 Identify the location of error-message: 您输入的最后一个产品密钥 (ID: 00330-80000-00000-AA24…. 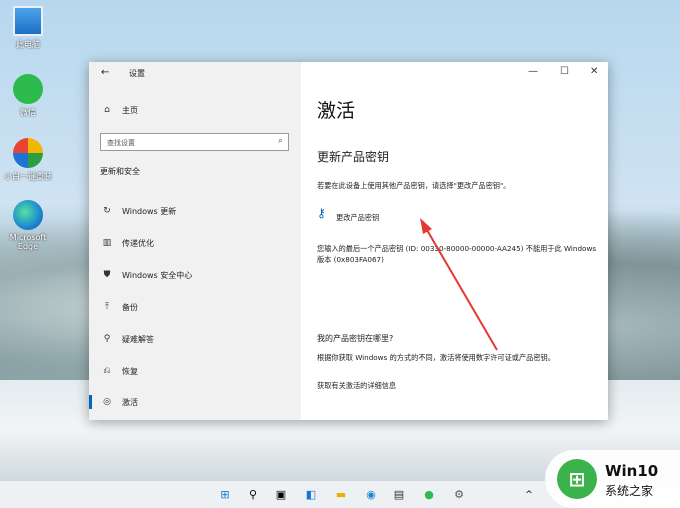
(457, 254).